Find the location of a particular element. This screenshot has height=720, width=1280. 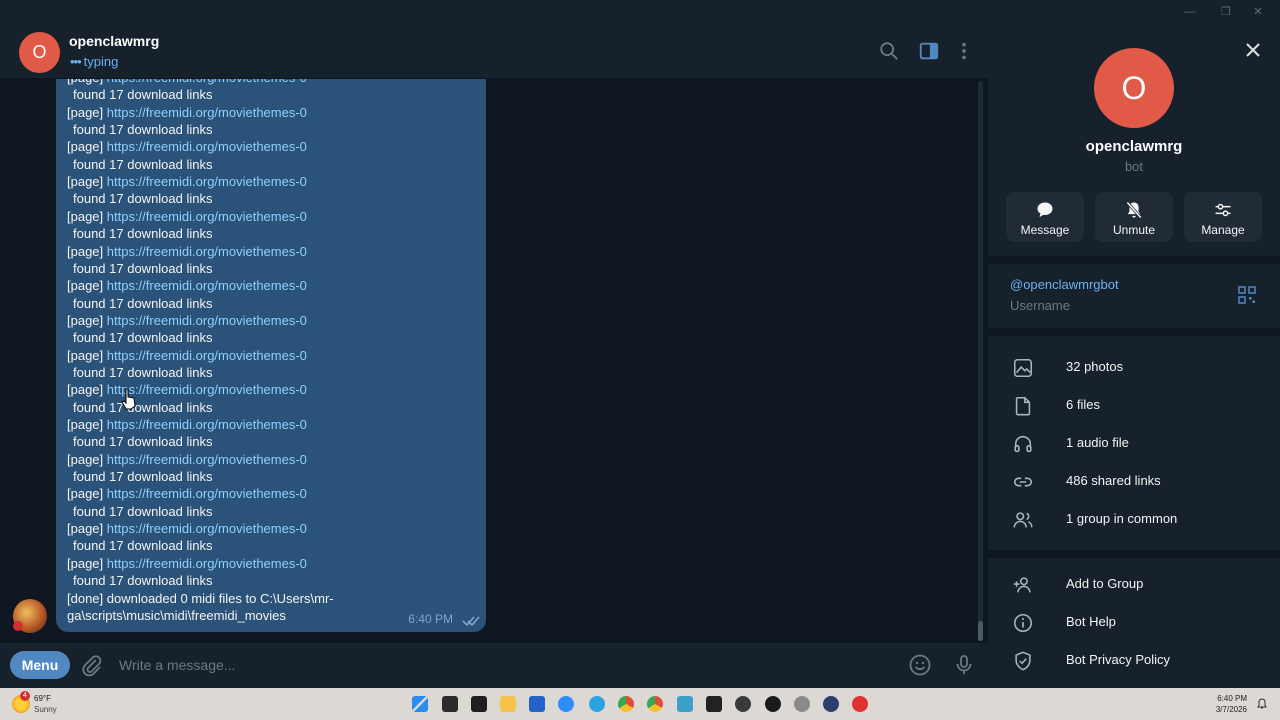

chat-avatar: O is located at coordinates (39, 52).